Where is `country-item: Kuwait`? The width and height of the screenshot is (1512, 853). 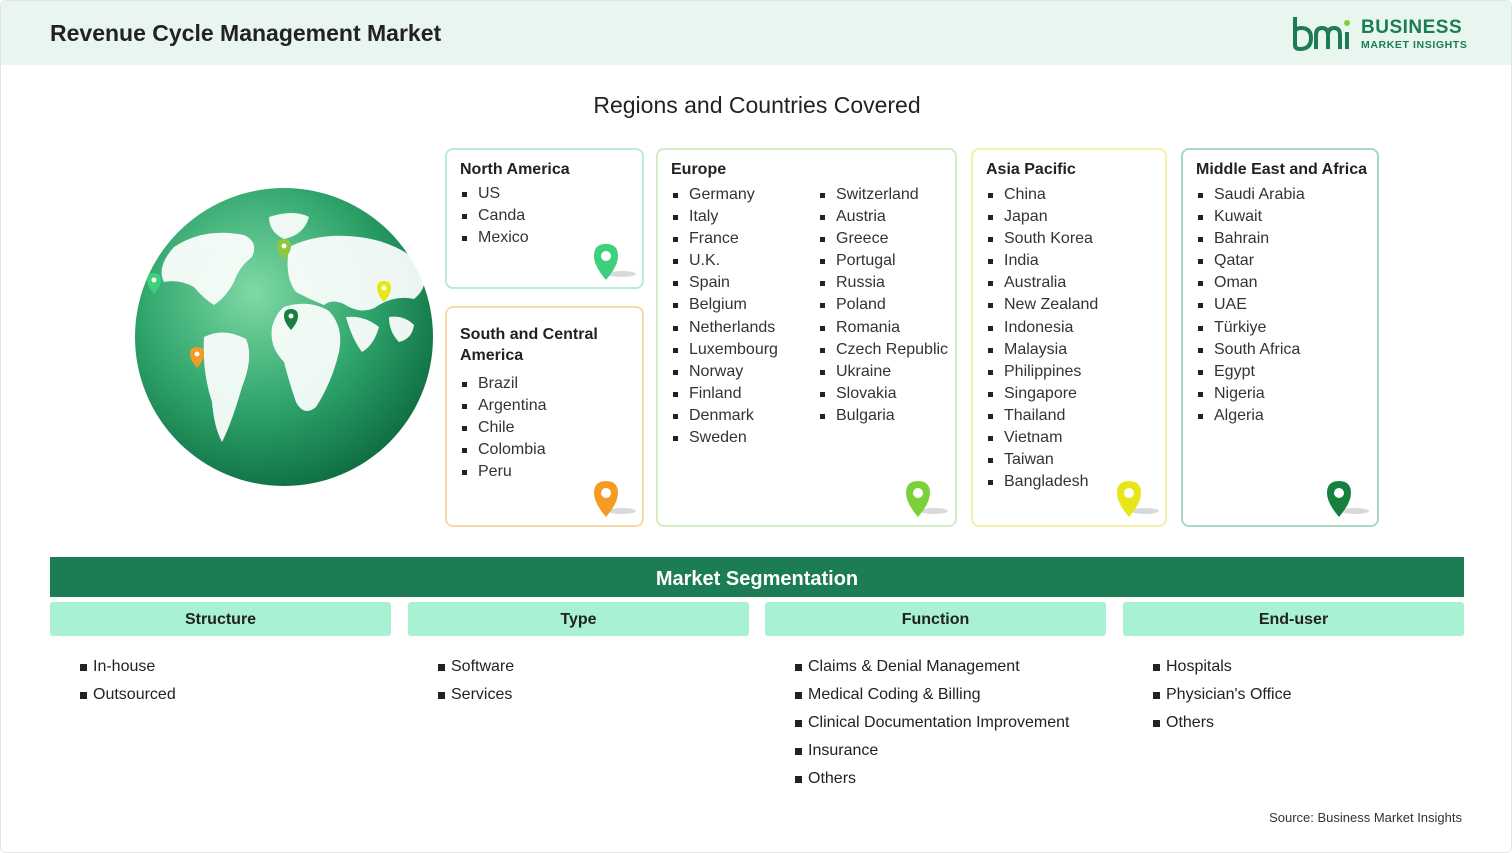
country-item: Kuwait is located at coordinates (1250, 217).